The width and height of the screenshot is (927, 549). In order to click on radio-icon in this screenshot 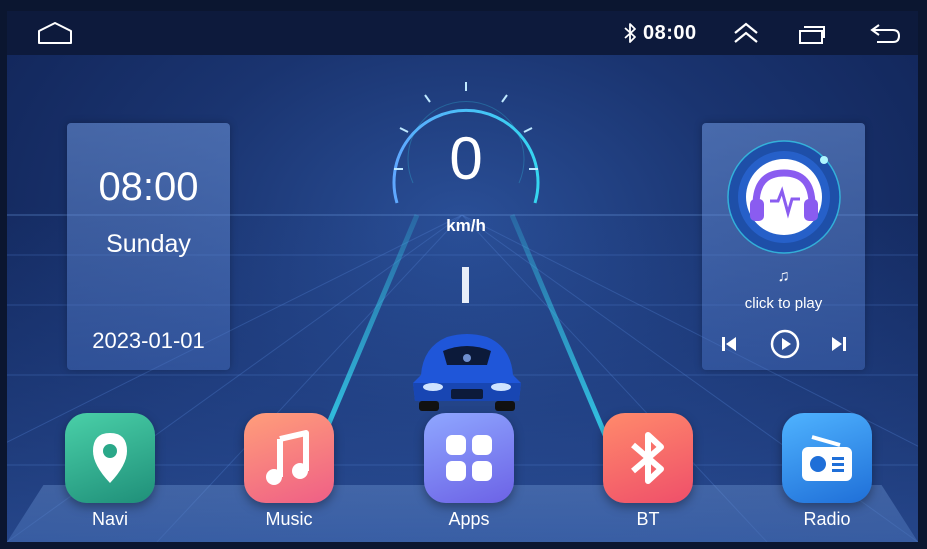, I will do `click(827, 458)`.